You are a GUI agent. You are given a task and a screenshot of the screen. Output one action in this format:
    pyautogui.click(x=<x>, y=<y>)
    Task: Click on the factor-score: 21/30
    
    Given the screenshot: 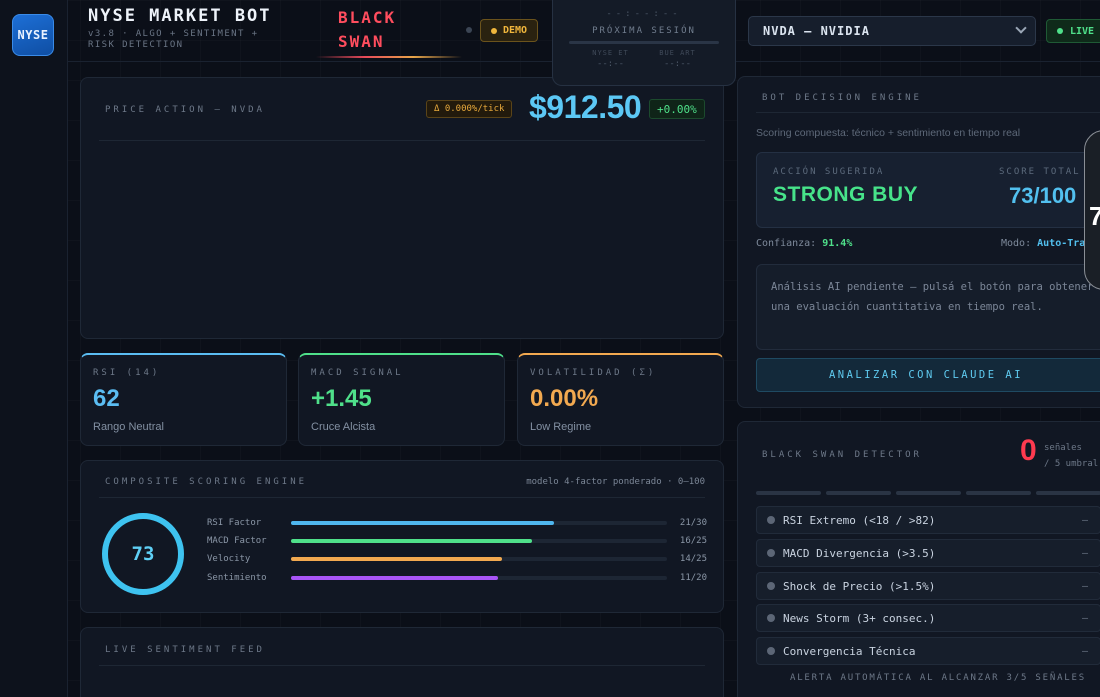 What is the action you would take?
    pyautogui.click(x=693, y=523)
    